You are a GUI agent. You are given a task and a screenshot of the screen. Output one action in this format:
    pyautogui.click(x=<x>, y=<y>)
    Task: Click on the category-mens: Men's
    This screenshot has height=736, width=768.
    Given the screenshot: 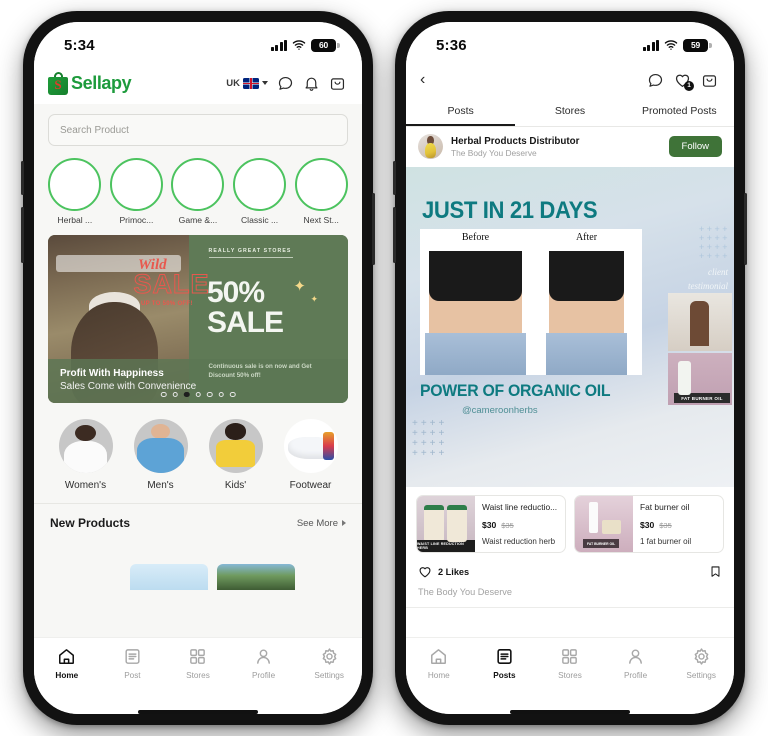 What is the action you would take?
    pyautogui.click(x=161, y=455)
    